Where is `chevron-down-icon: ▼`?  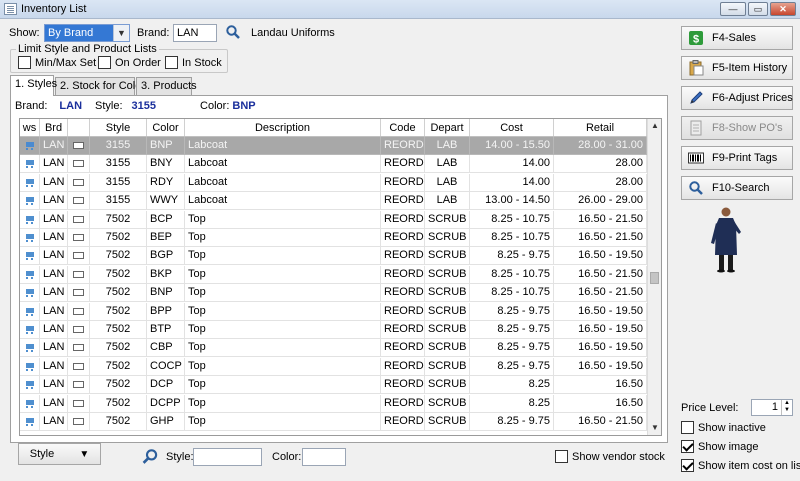
chevron-down-icon: ▼ is located at coordinates (121, 33).